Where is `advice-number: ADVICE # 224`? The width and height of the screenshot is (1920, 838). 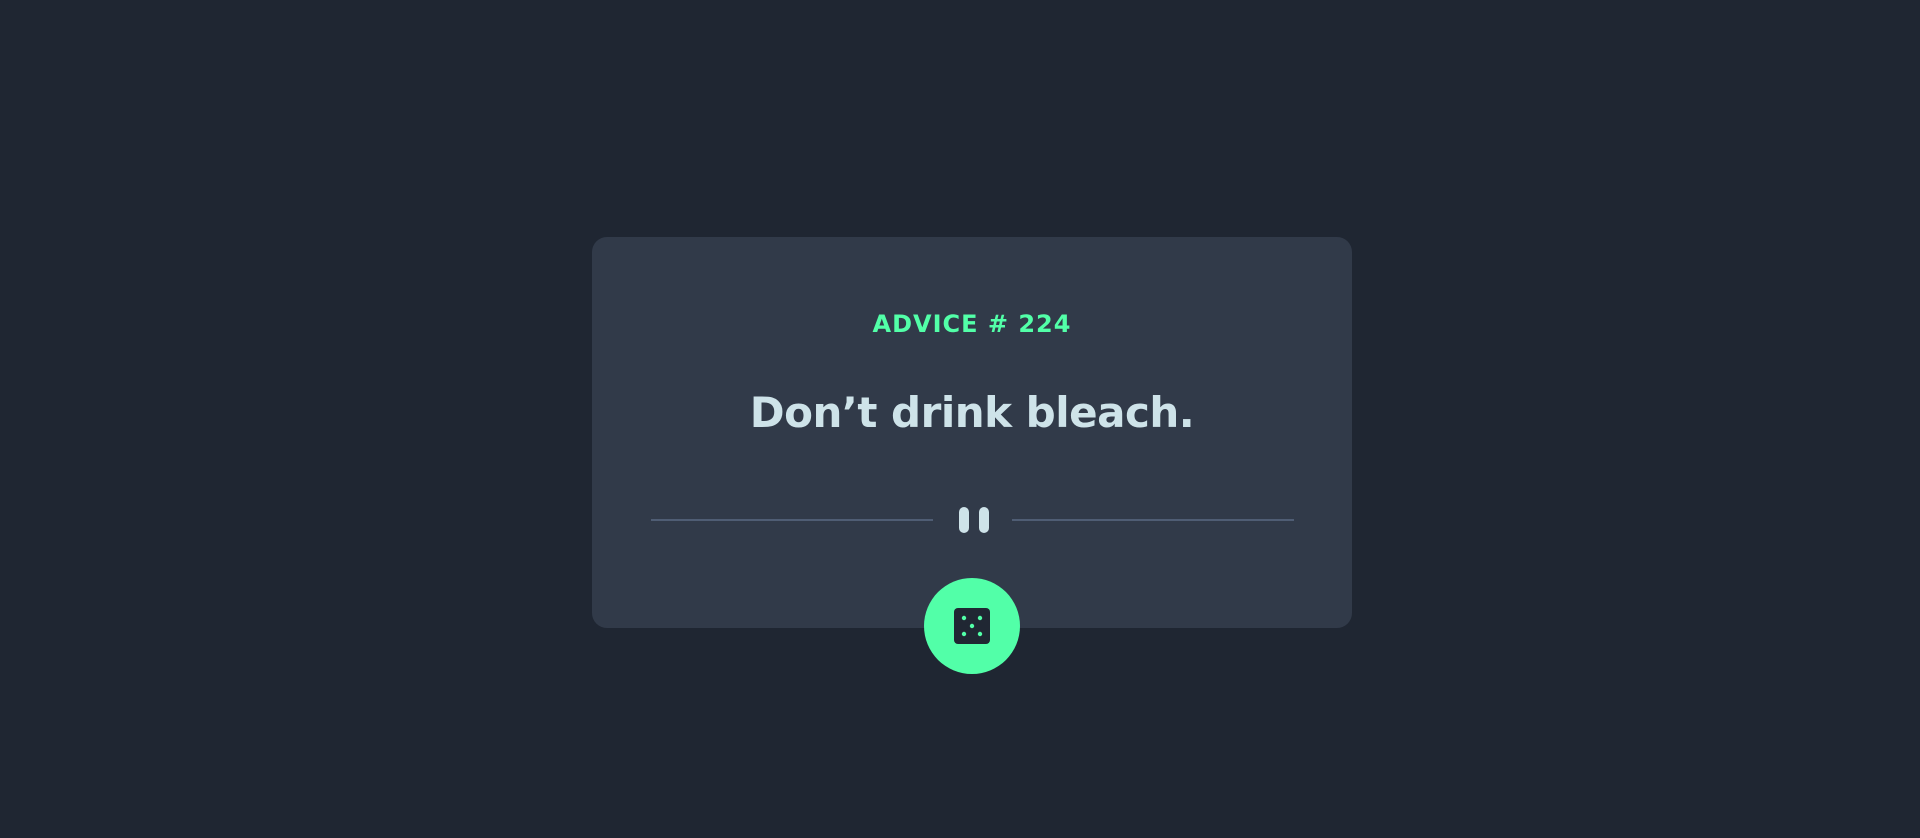 advice-number: ADVICE # 224 is located at coordinates (972, 324).